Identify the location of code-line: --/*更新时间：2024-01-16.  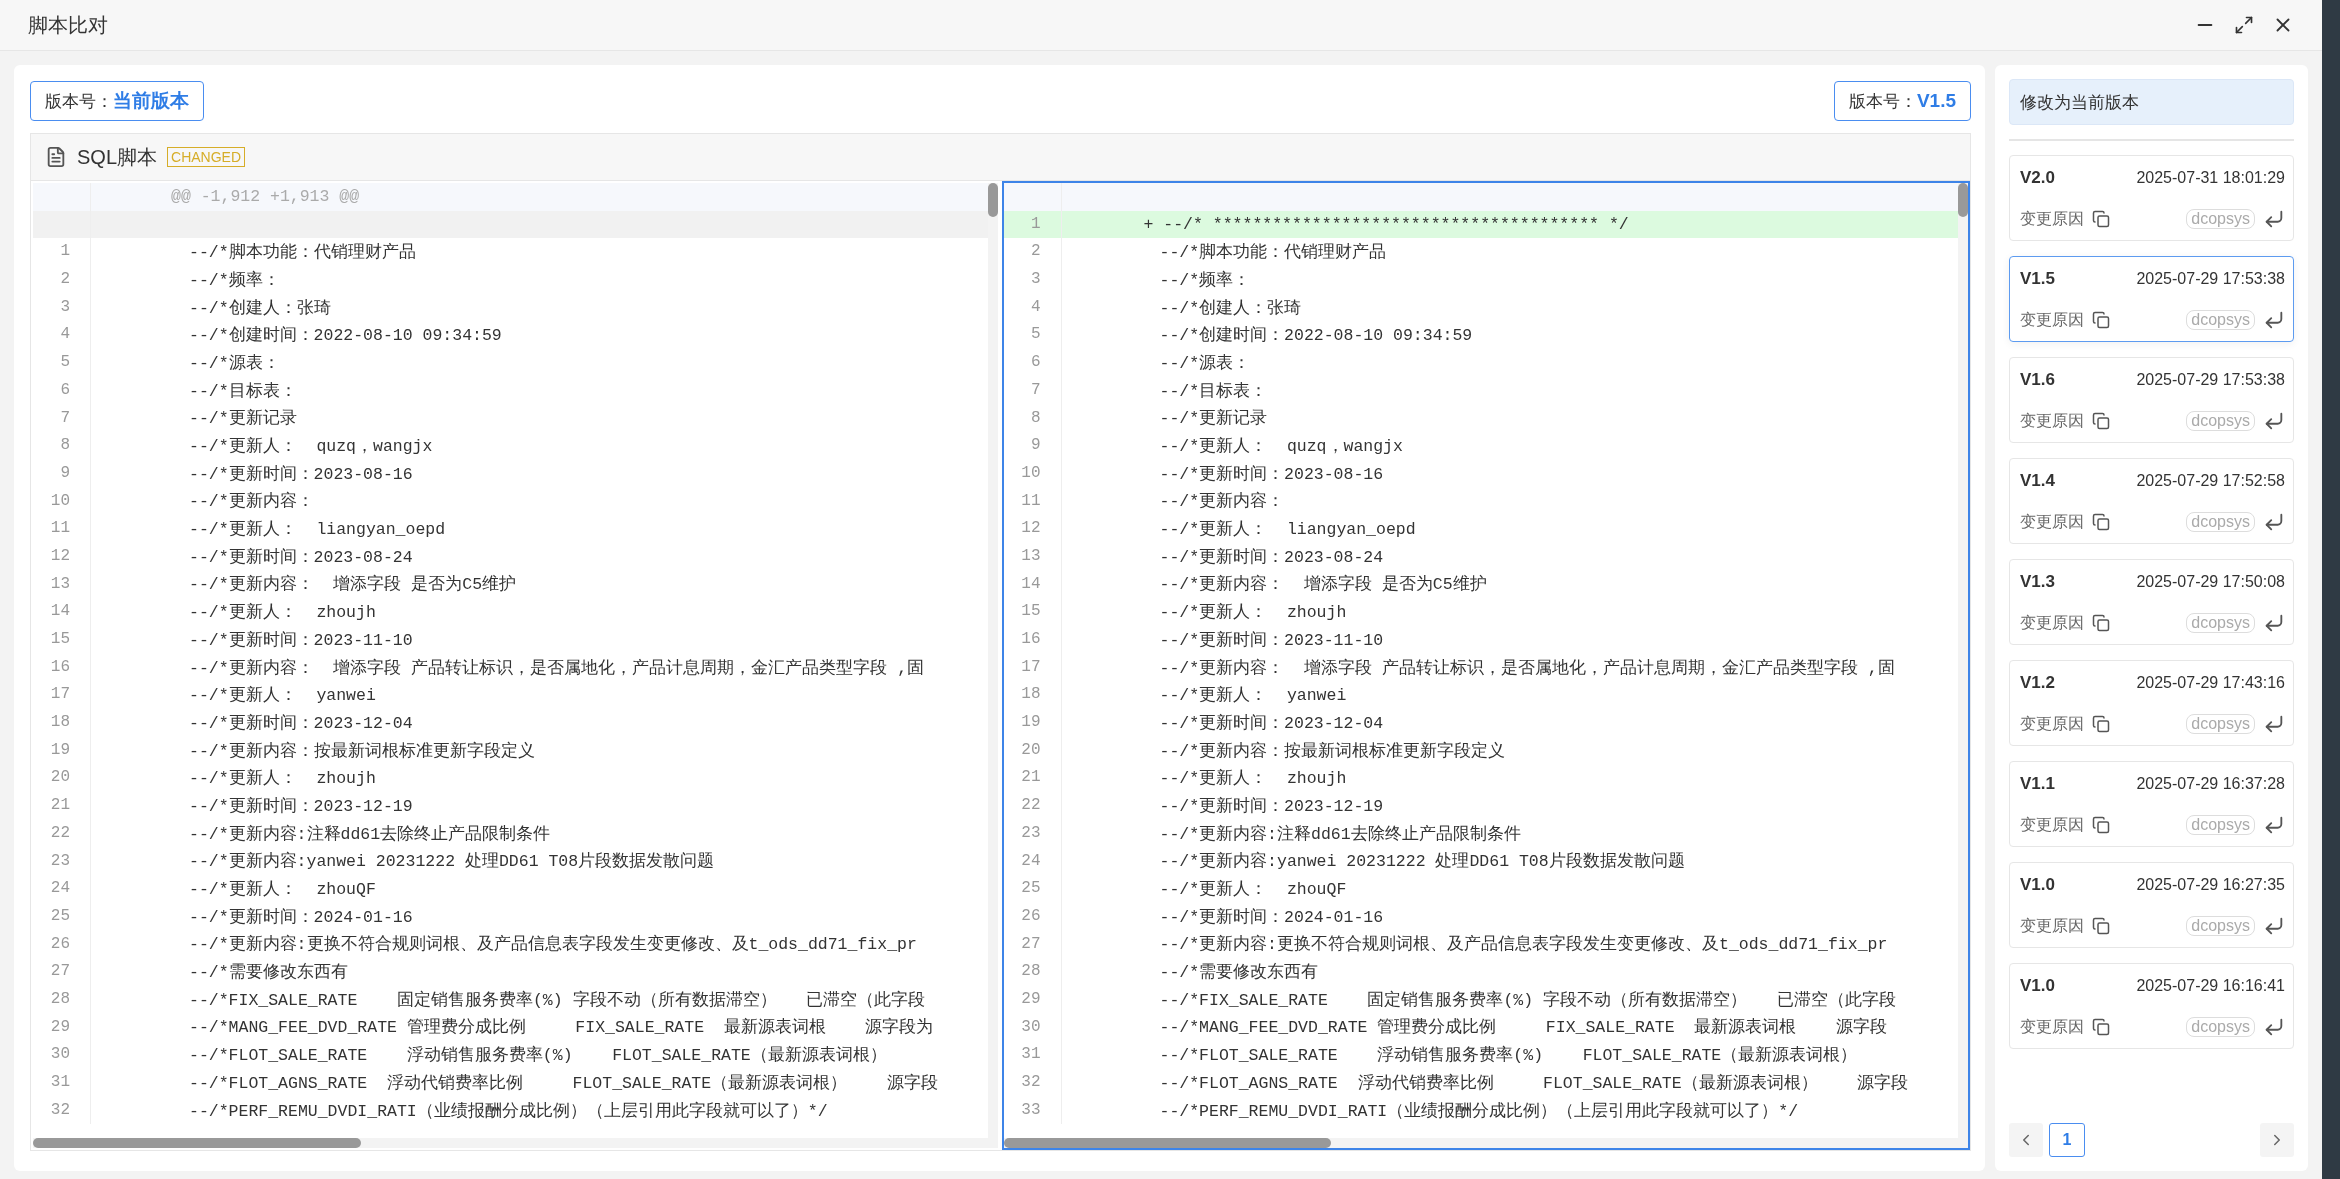
(1271, 917).